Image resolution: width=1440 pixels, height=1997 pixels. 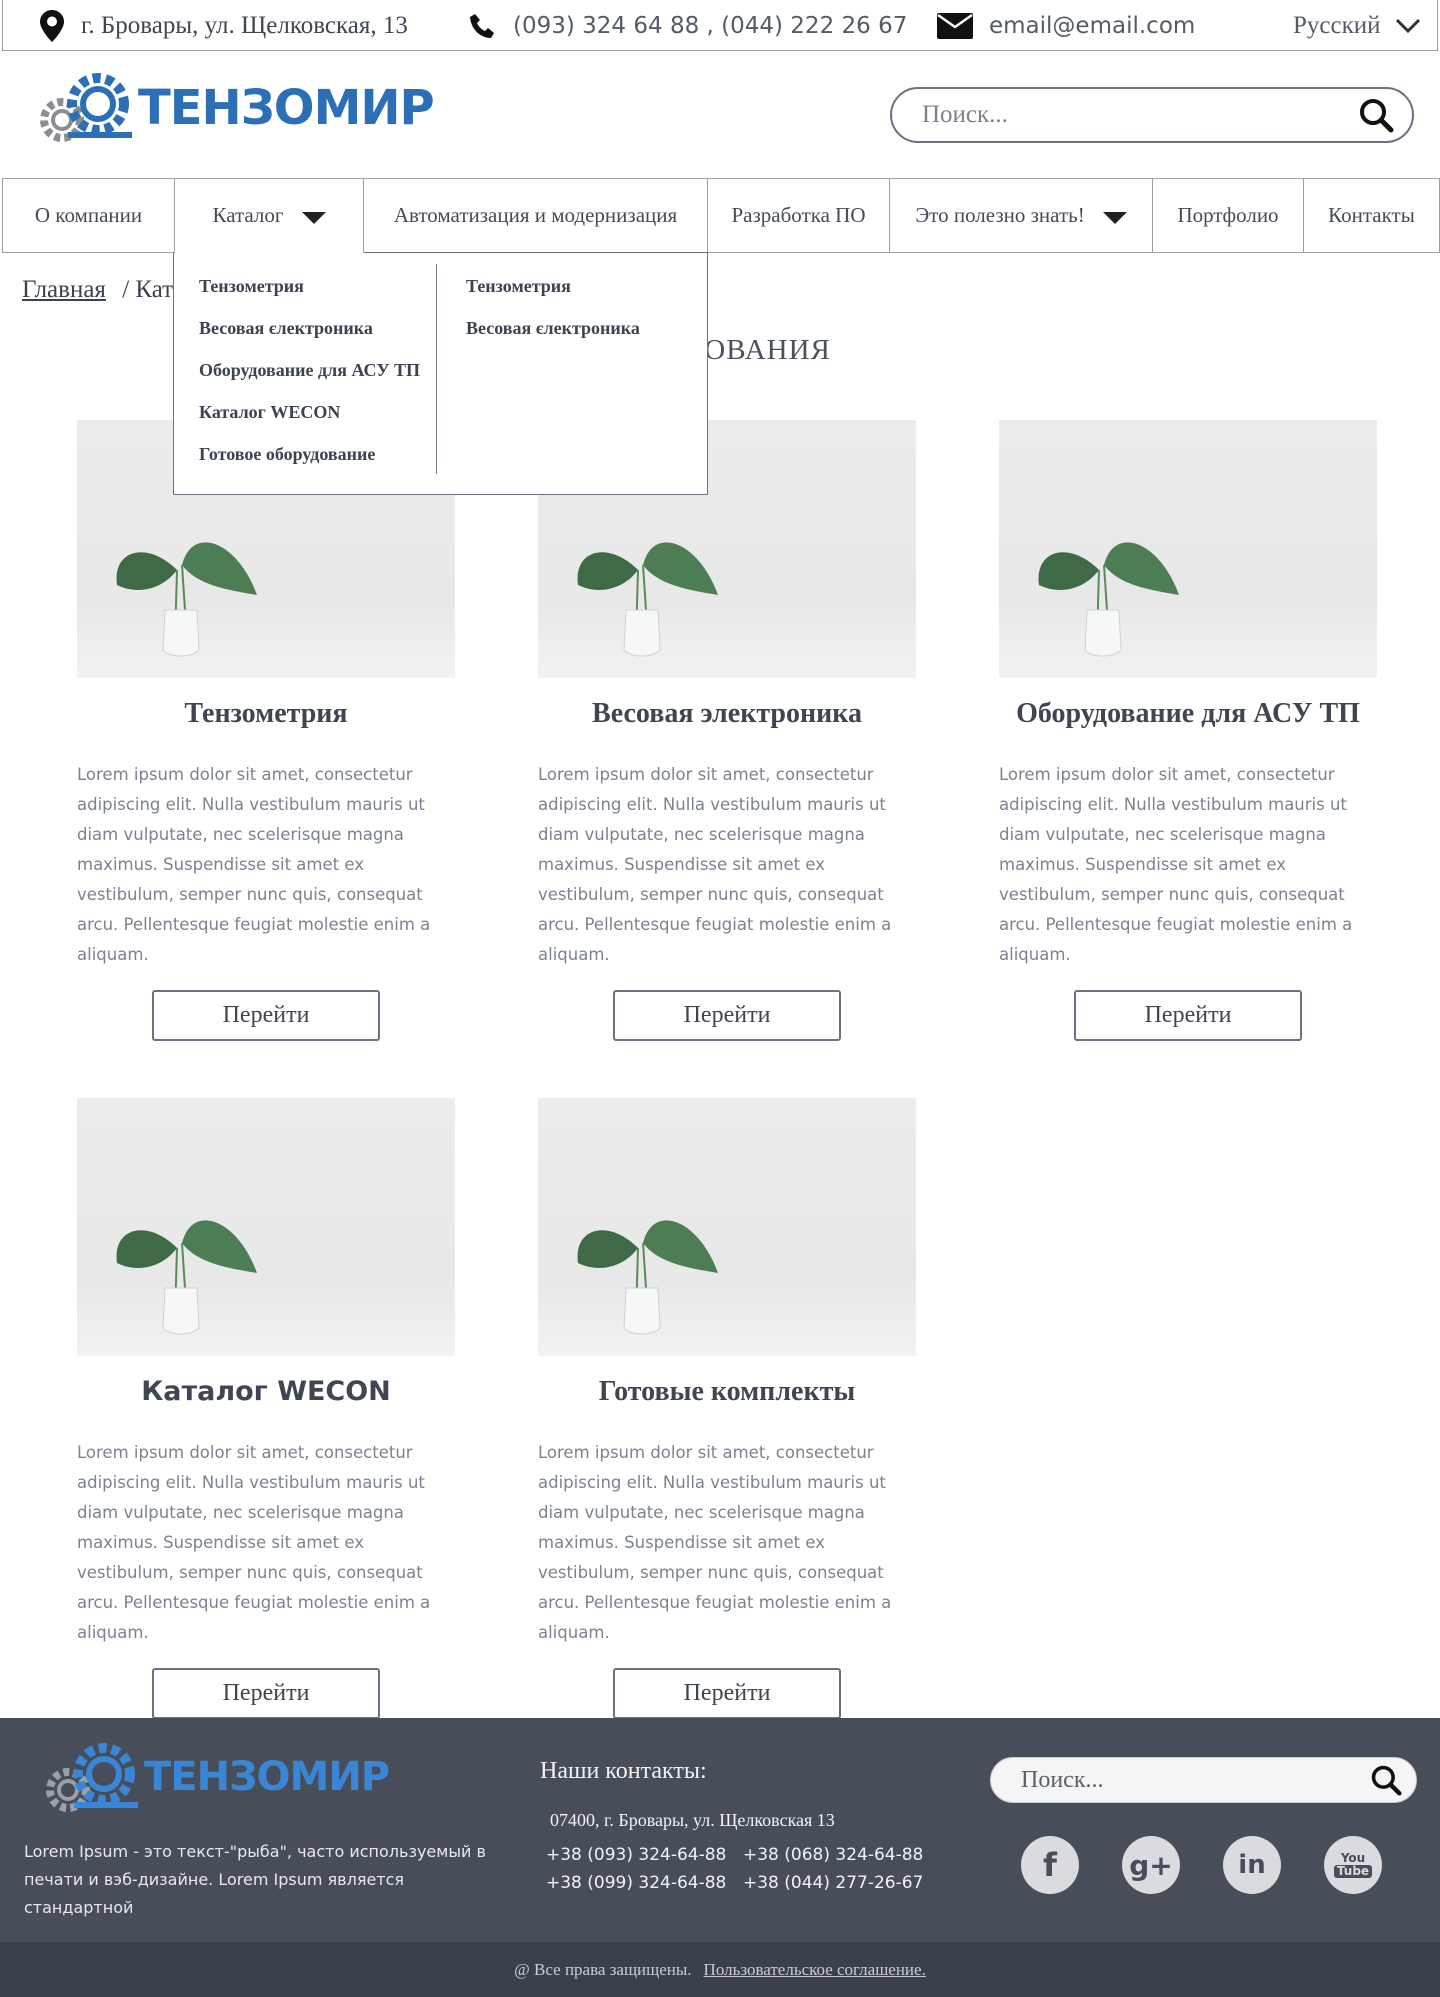 What do you see at coordinates (64, 289) in the screenshot?
I see `breadcrumb-home-link: Главная` at bounding box center [64, 289].